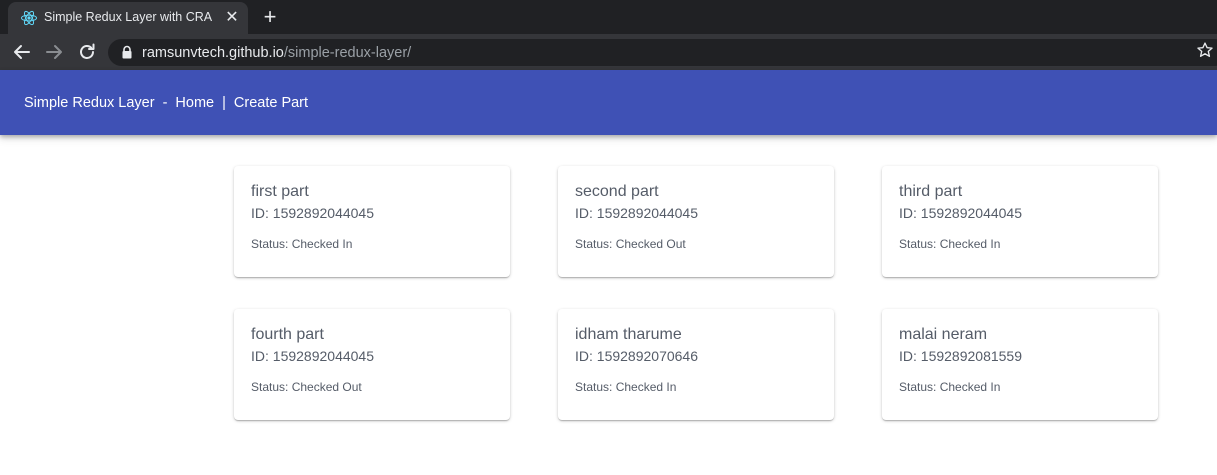 The image size is (1217, 475). I want to click on back-arrow-icon, so click(22, 52).